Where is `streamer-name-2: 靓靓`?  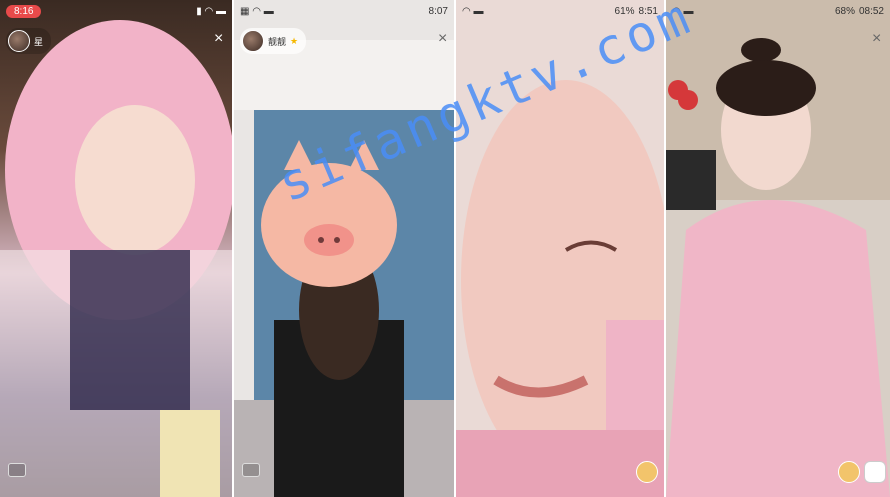 streamer-name-2: 靓靓 is located at coordinates (277, 41).